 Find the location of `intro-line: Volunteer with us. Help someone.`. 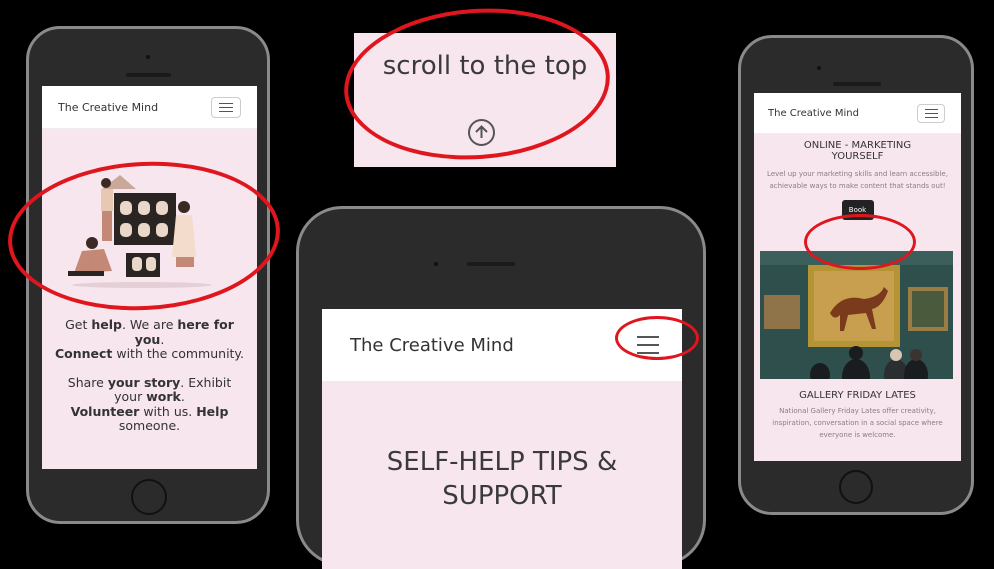

intro-line: Volunteer with us. Help someone. is located at coordinates (149, 418).